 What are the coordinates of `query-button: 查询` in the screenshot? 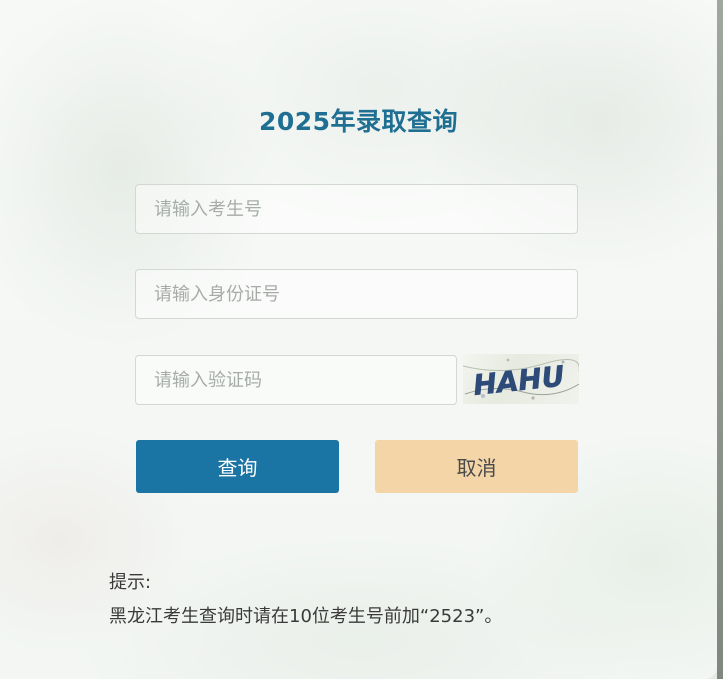 It's located at (237, 466).